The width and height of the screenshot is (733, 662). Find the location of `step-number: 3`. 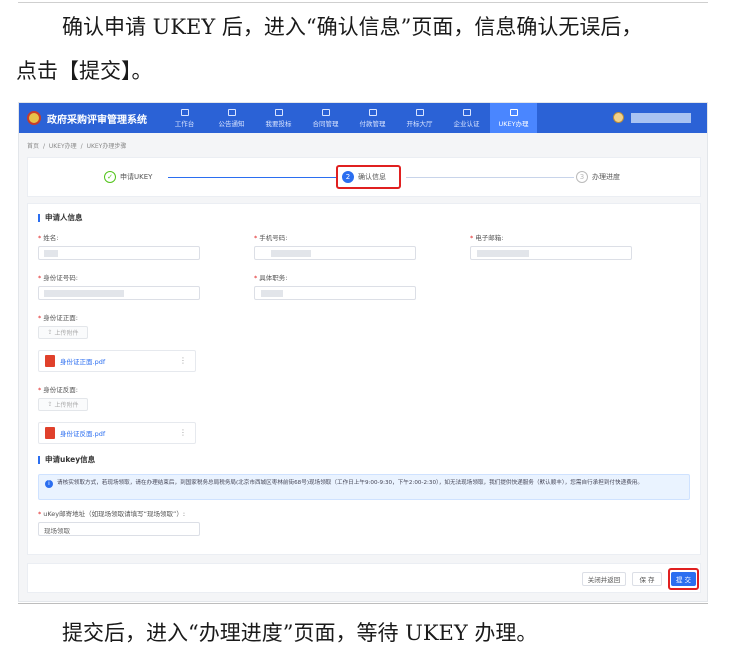

step-number: 3 is located at coordinates (582, 177).